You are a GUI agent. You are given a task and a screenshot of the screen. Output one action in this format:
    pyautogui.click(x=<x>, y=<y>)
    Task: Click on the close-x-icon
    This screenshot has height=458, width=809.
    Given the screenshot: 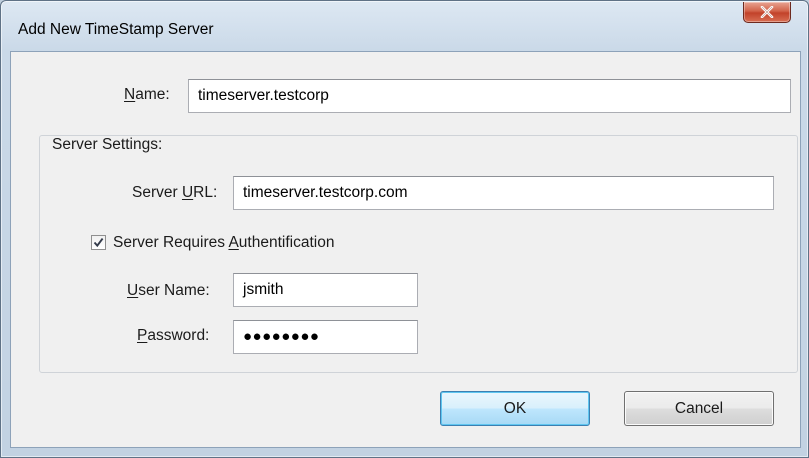 What is the action you would take?
    pyautogui.click(x=767, y=12)
    